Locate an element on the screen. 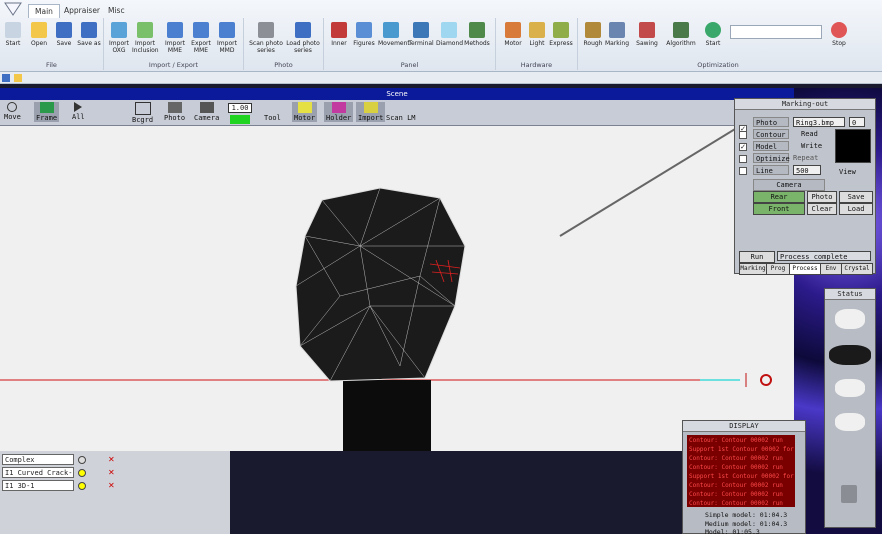  holder-tool-button: Holder is located at coordinates (339, 112).